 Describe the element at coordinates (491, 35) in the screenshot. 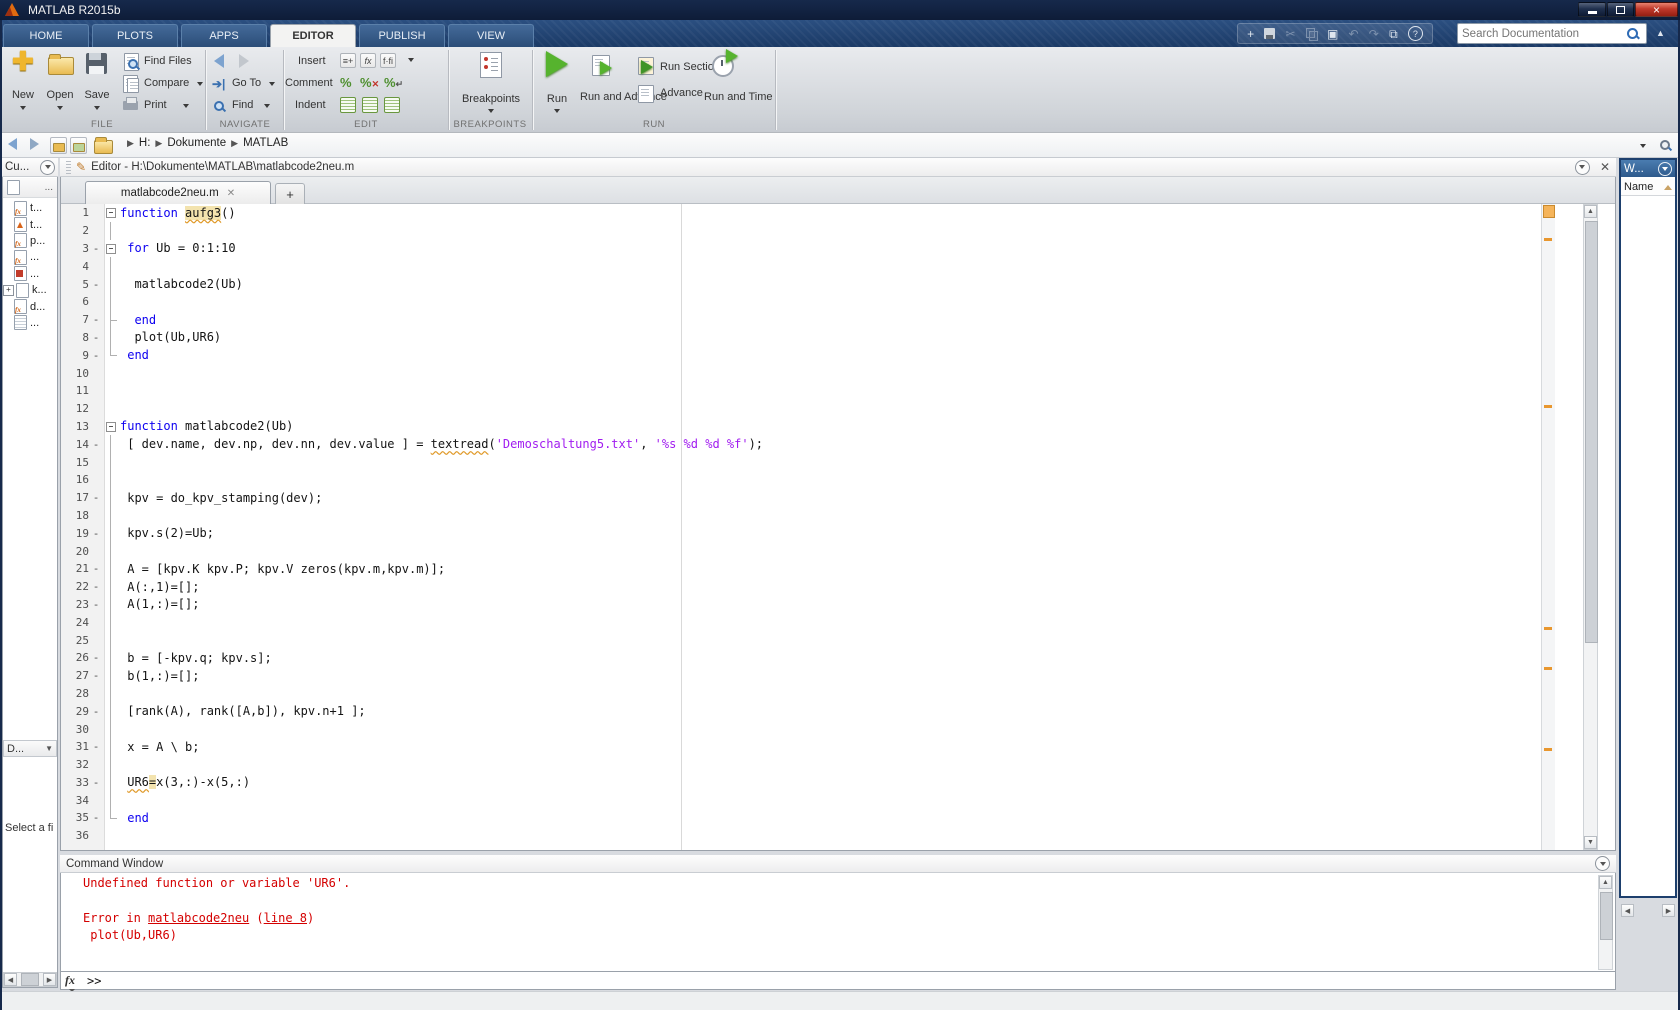

I see `ribbon-tab-view: VIEW` at that location.